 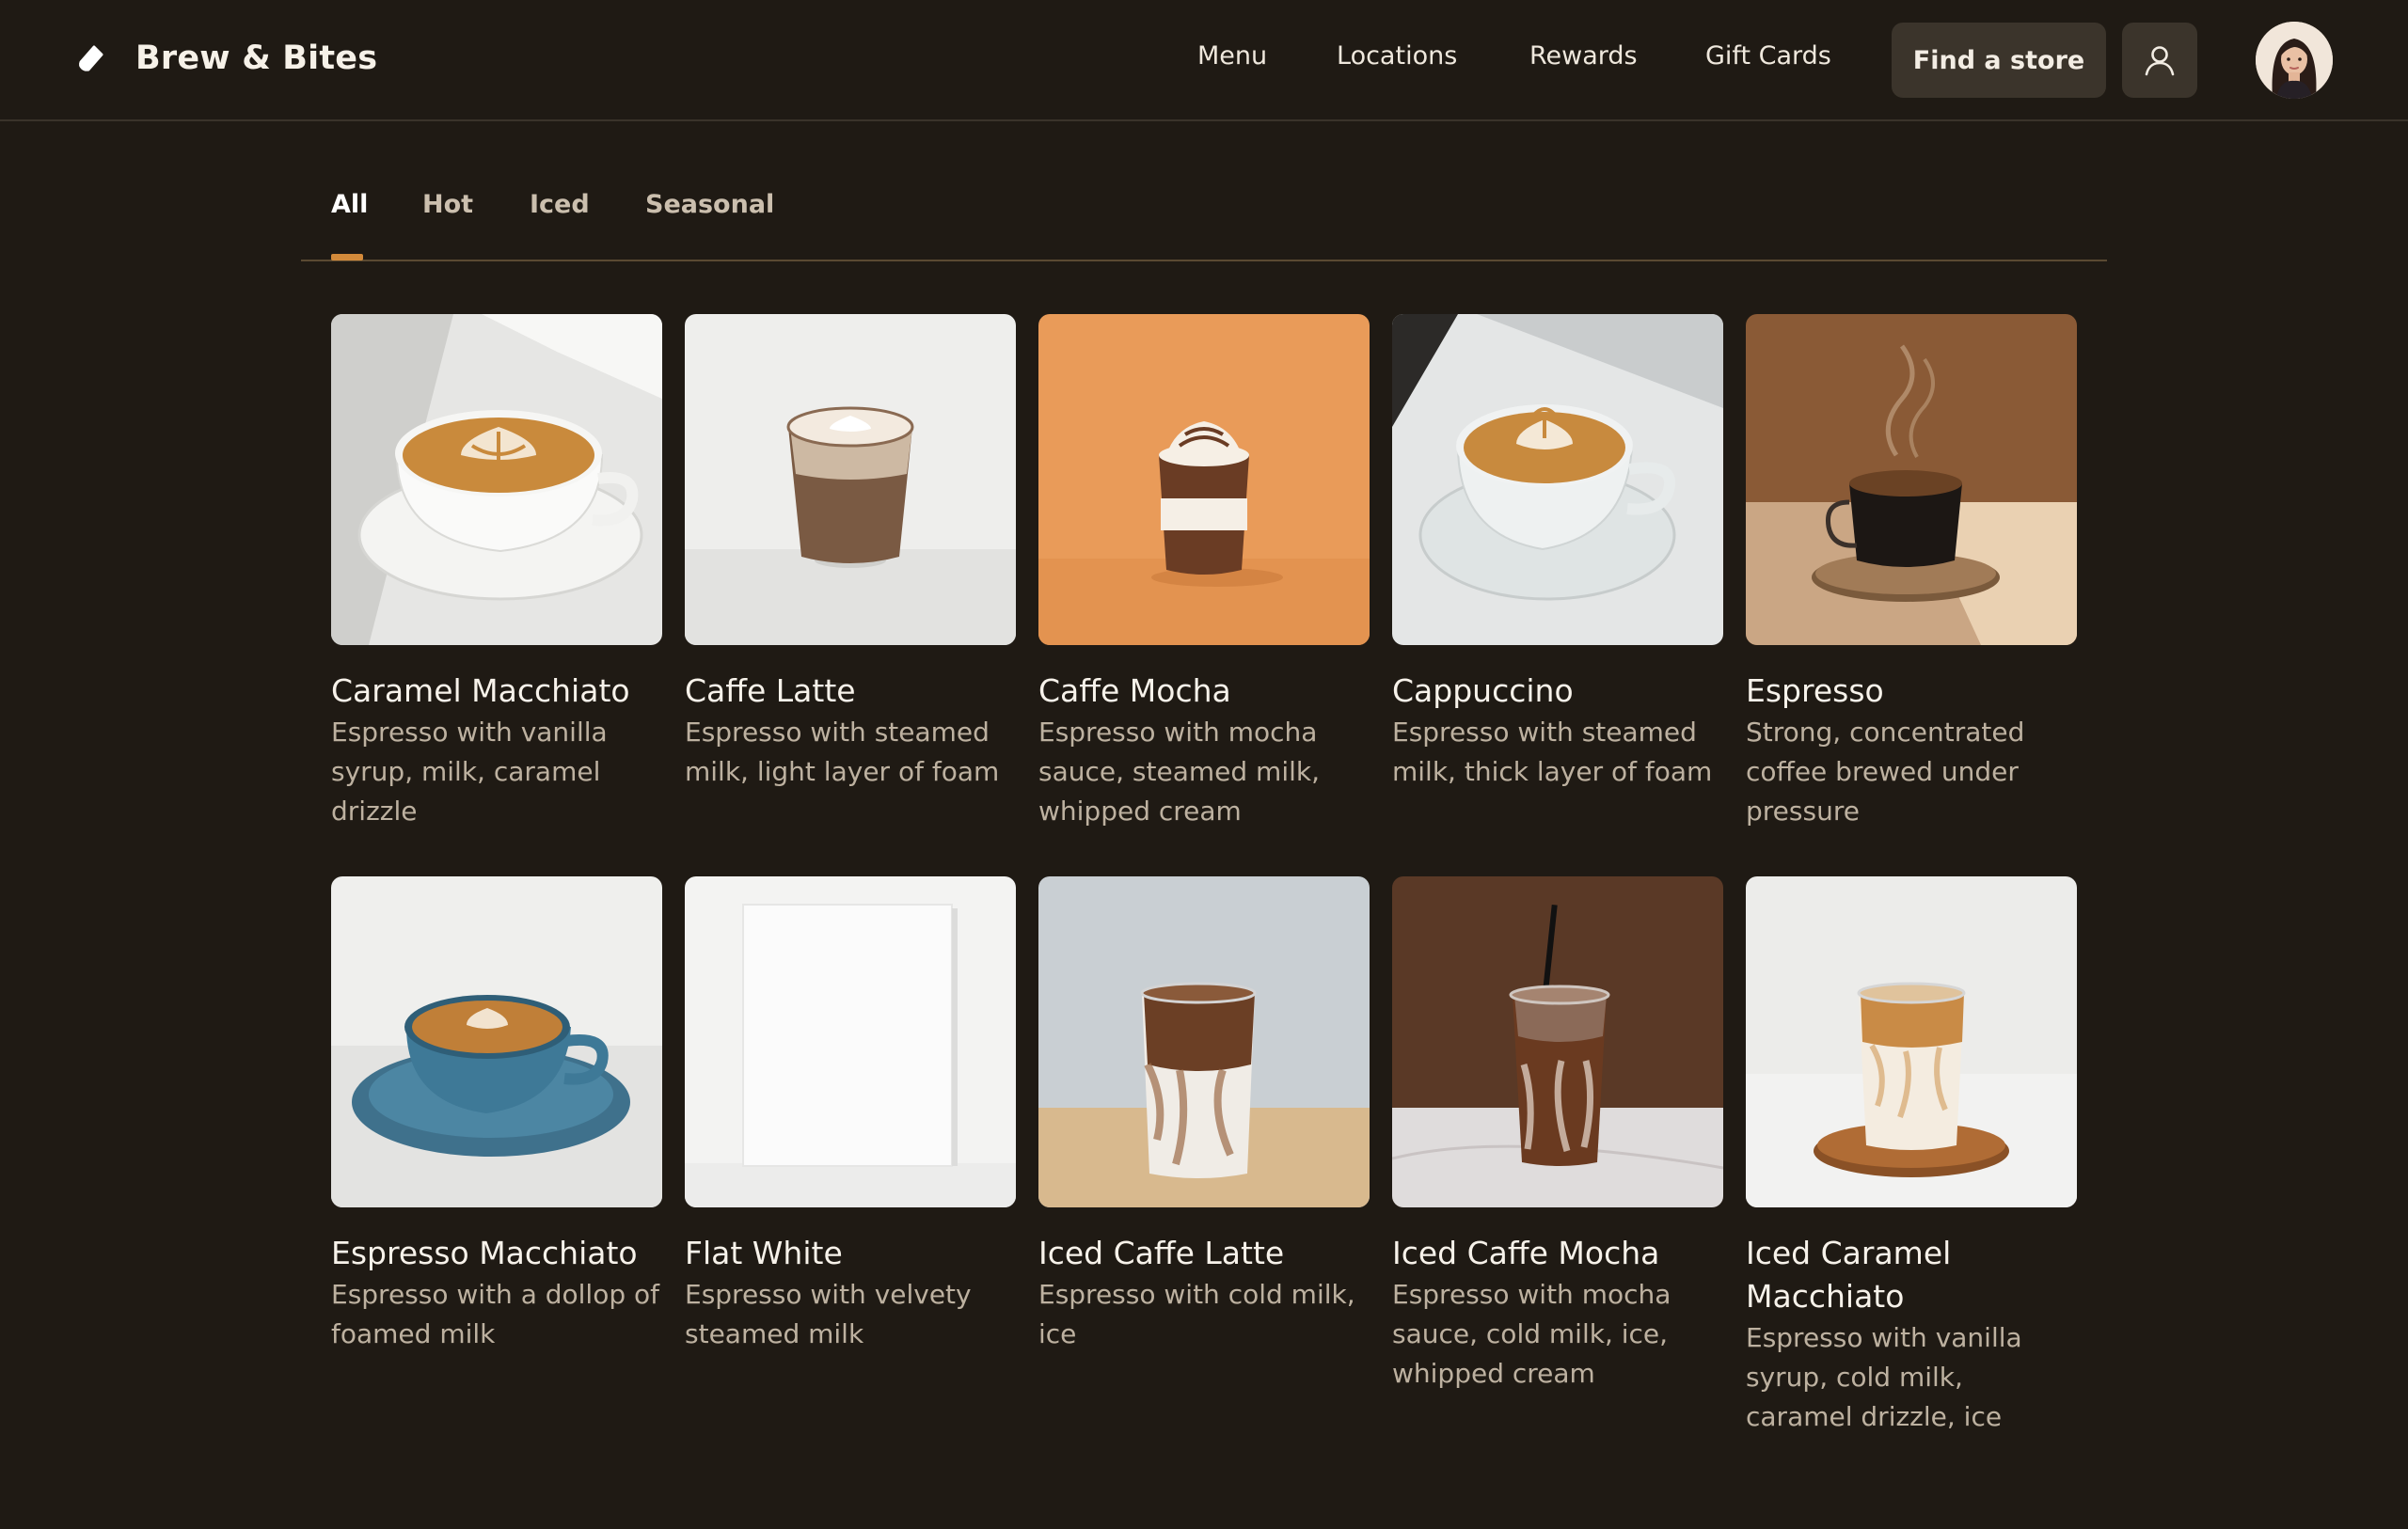 I want to click on user-avatar, so click(x=2295, y=61).